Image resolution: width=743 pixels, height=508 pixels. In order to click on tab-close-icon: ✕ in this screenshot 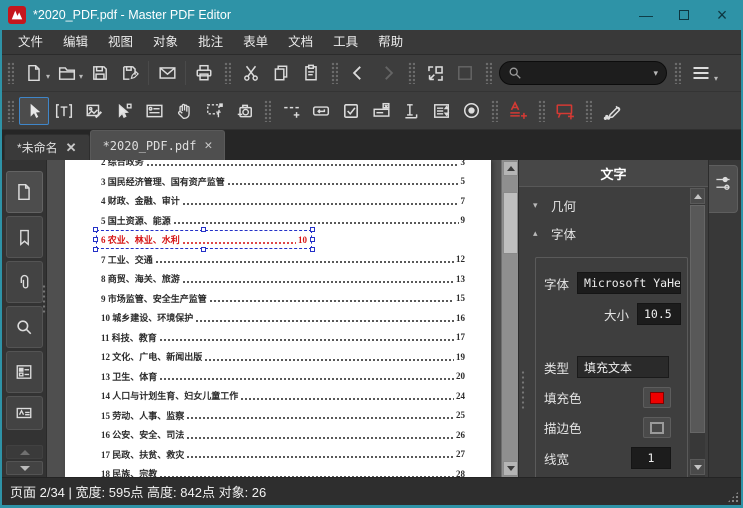, I will do `click(71, 148)`.